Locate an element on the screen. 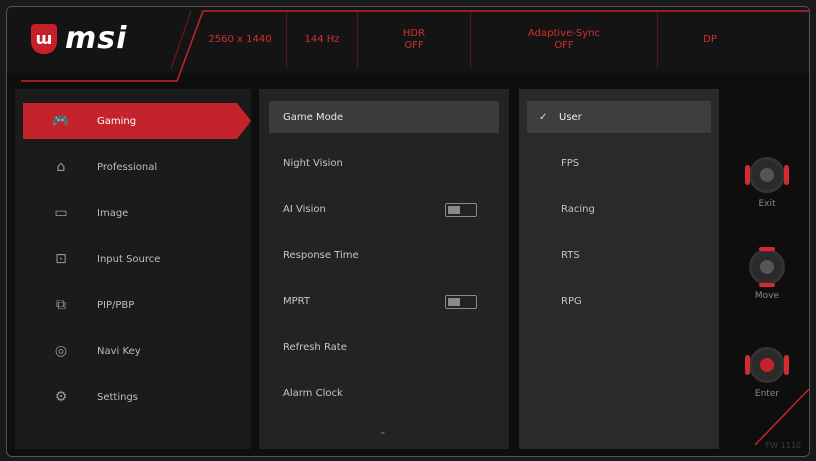 This screenshot has width=816, height=461. menu-item-label: Refresh Rate is located at coordinates (315, 347).